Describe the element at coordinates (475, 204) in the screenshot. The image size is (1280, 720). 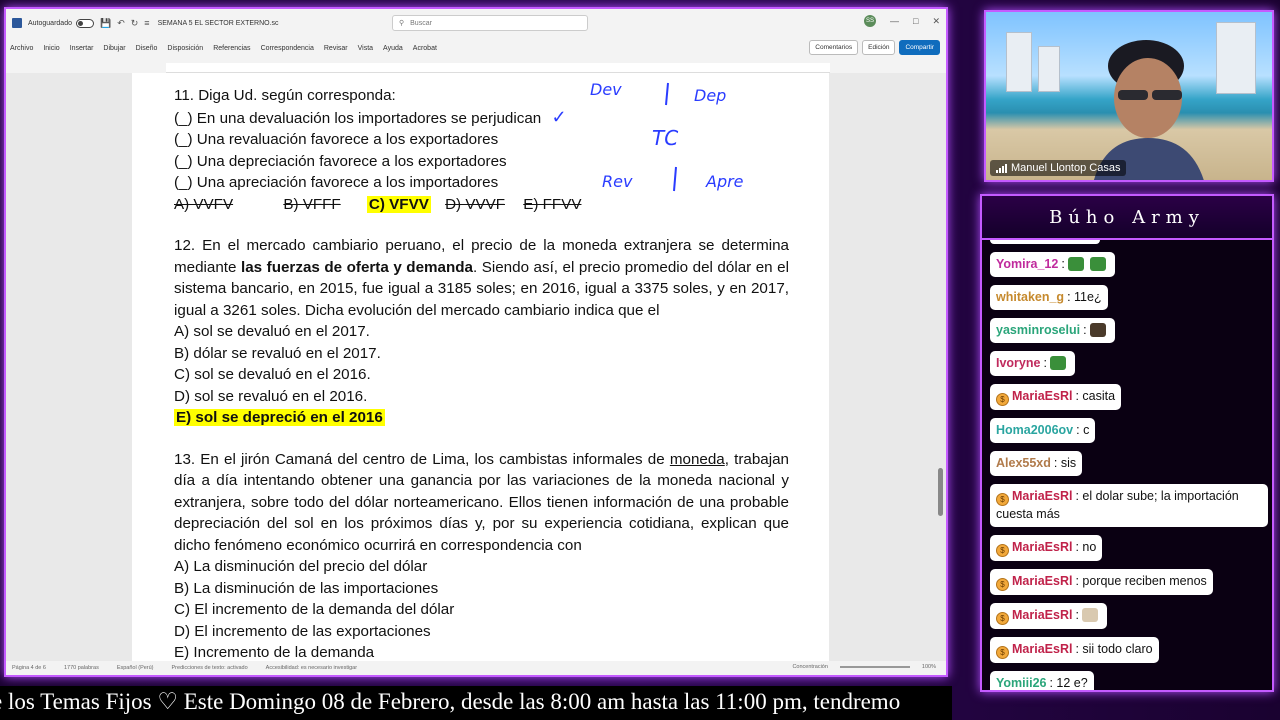
I see `option-d: D) VVVF` at that location.